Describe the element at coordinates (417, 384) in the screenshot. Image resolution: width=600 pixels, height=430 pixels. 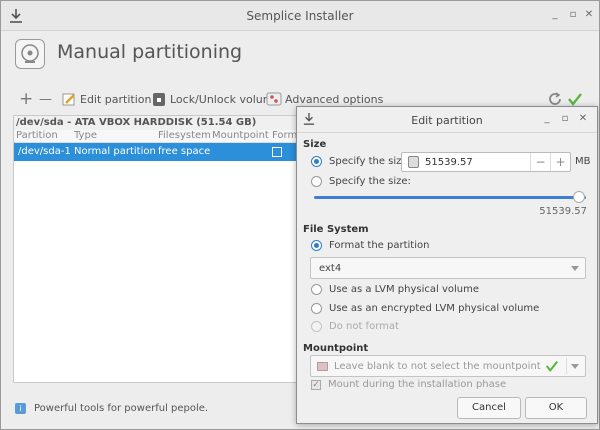
I see `checkbox-label: Mount during the installation phase` at that location.